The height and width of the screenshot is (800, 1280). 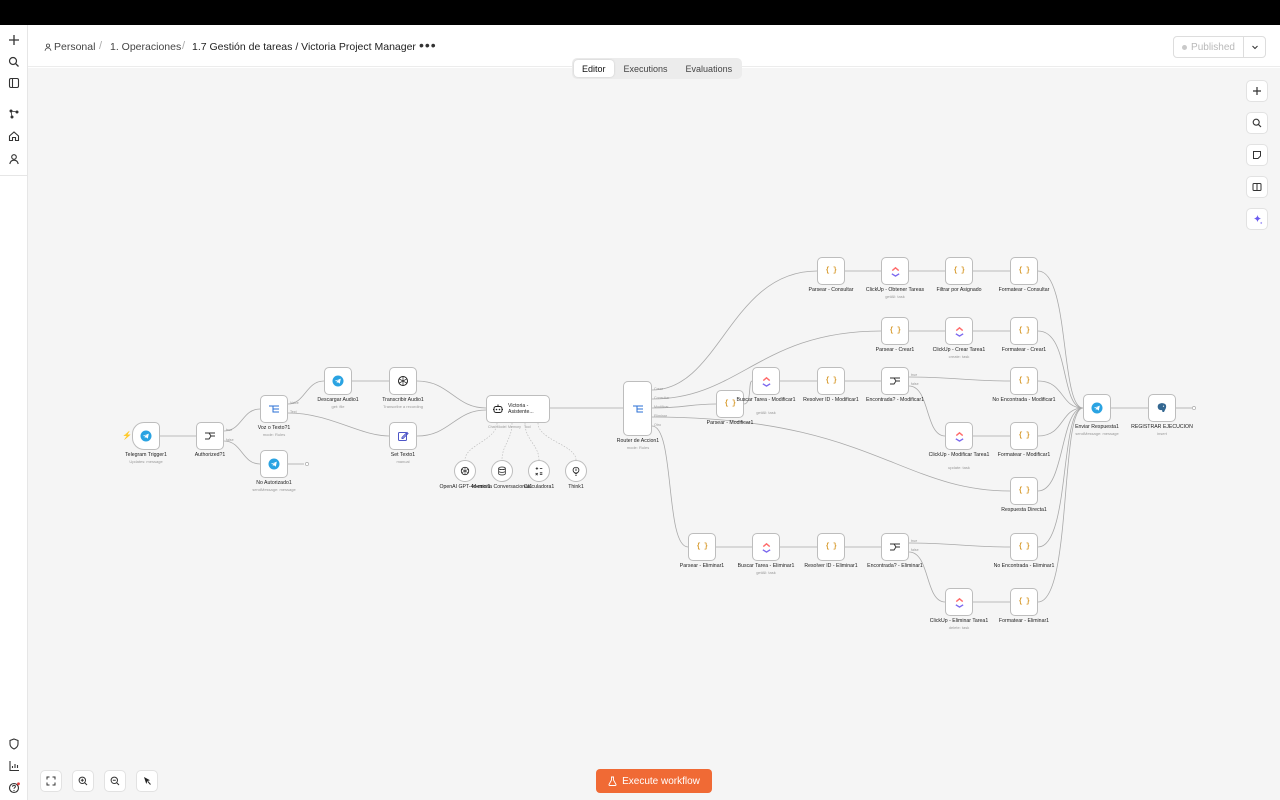 I want to click on node-clickup-crear, so click(x=959, y=331).